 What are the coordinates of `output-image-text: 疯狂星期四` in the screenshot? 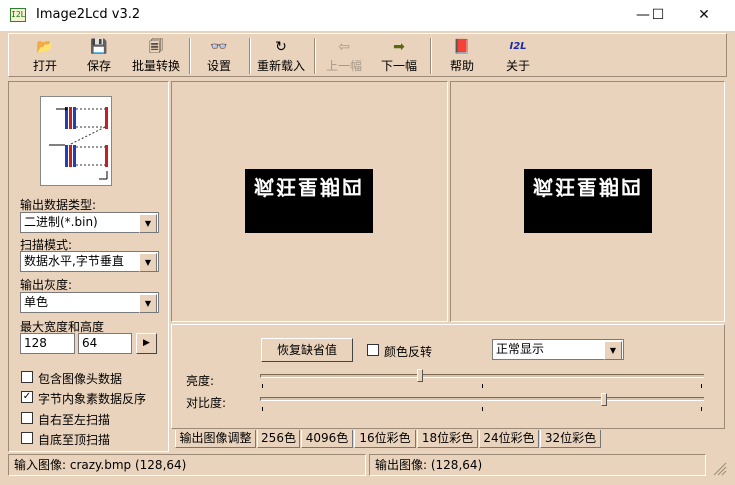 It's located at (588, 187).